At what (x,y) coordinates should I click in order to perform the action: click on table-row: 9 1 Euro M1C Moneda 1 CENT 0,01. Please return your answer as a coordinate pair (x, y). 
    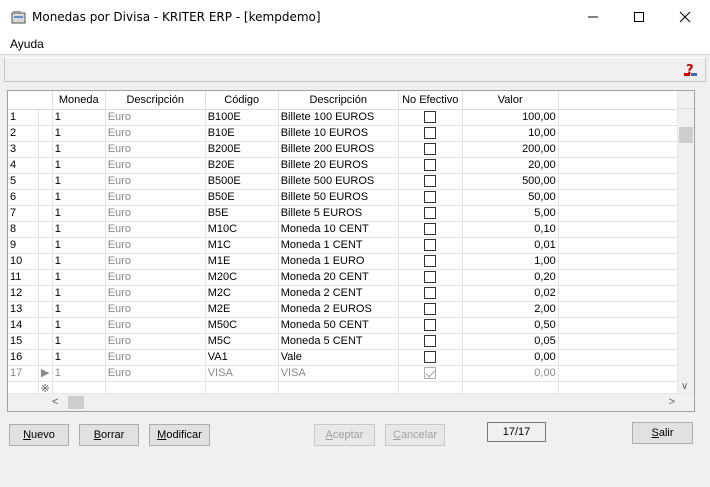
    Looking at the image, I should click on (344, 245).